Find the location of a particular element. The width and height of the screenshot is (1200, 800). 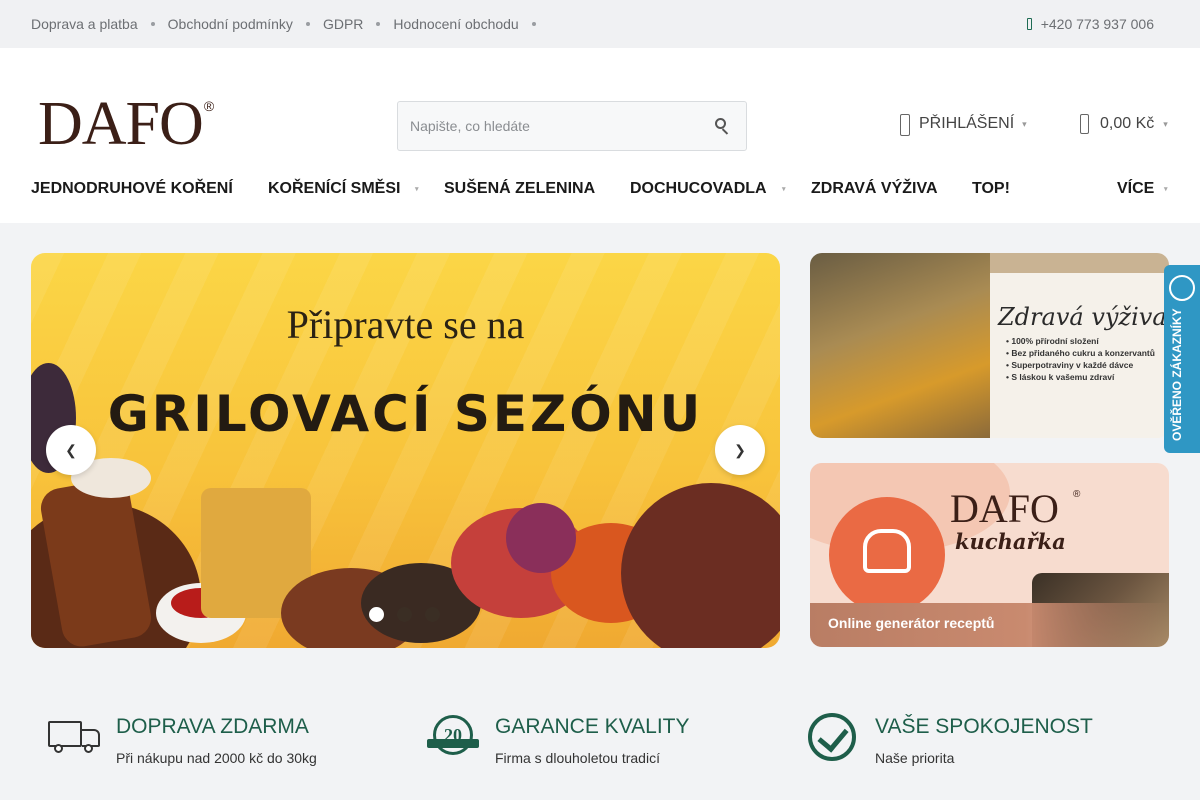

chef-hat-icon is located at coordinates (887, 551).